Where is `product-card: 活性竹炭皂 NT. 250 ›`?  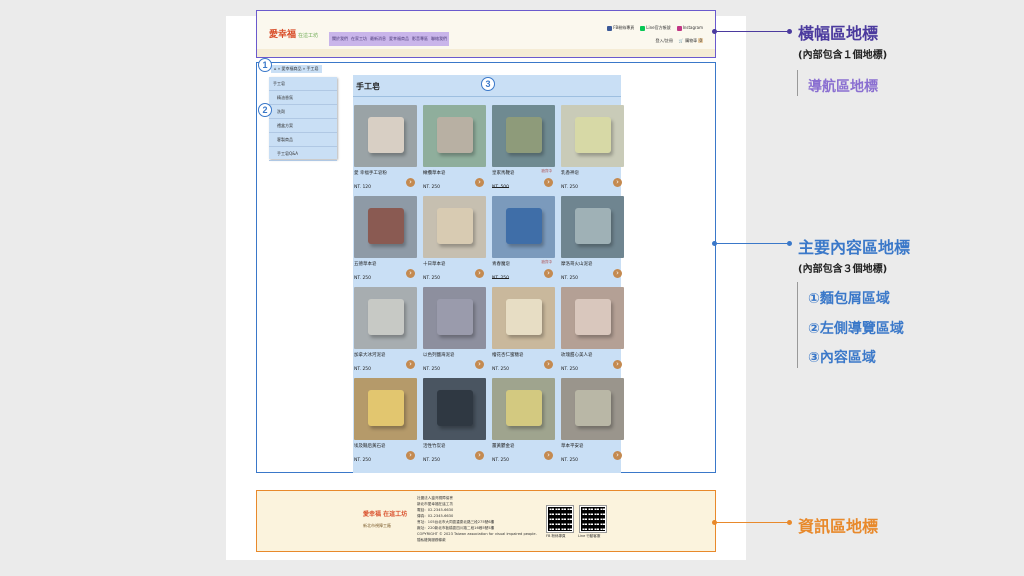
product-card: 活性竹炭皂 NT. 250 › is located at coordinates (454, 423).